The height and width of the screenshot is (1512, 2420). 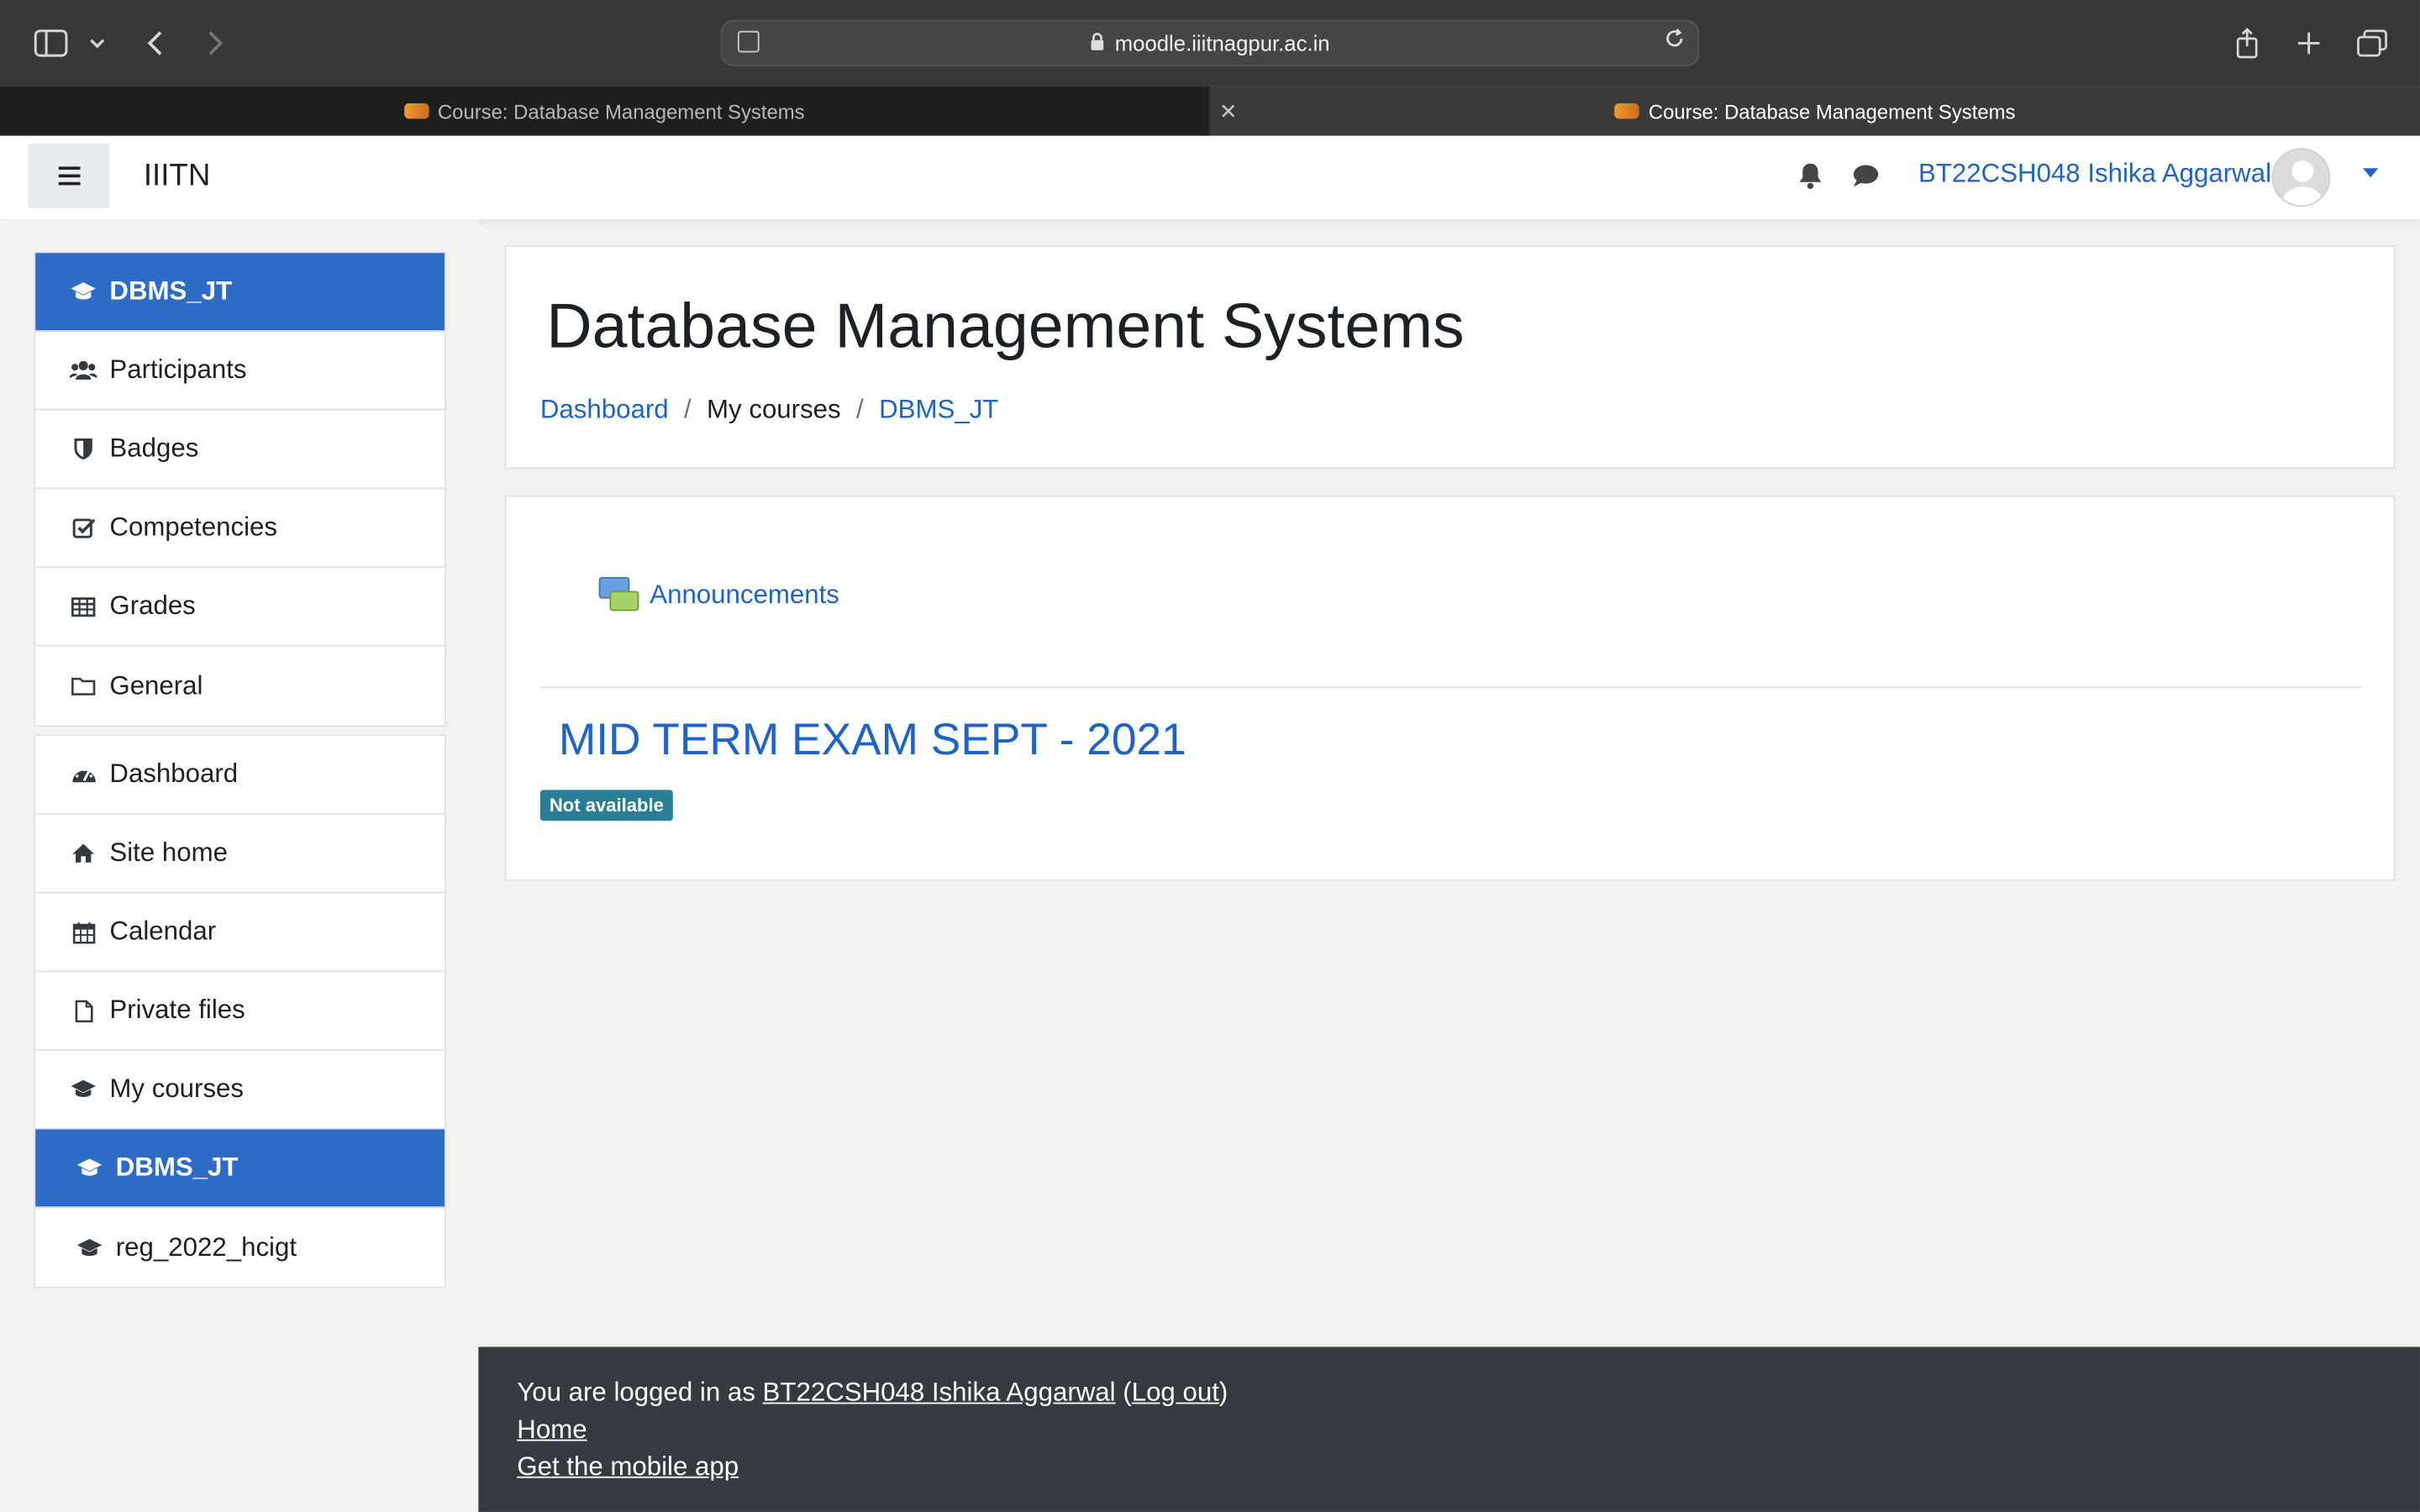 What do you see at coordinates (1005, 325) in the screenshot?
I see `page-title: Database Management Systems` at bounding box center [1005, 325].